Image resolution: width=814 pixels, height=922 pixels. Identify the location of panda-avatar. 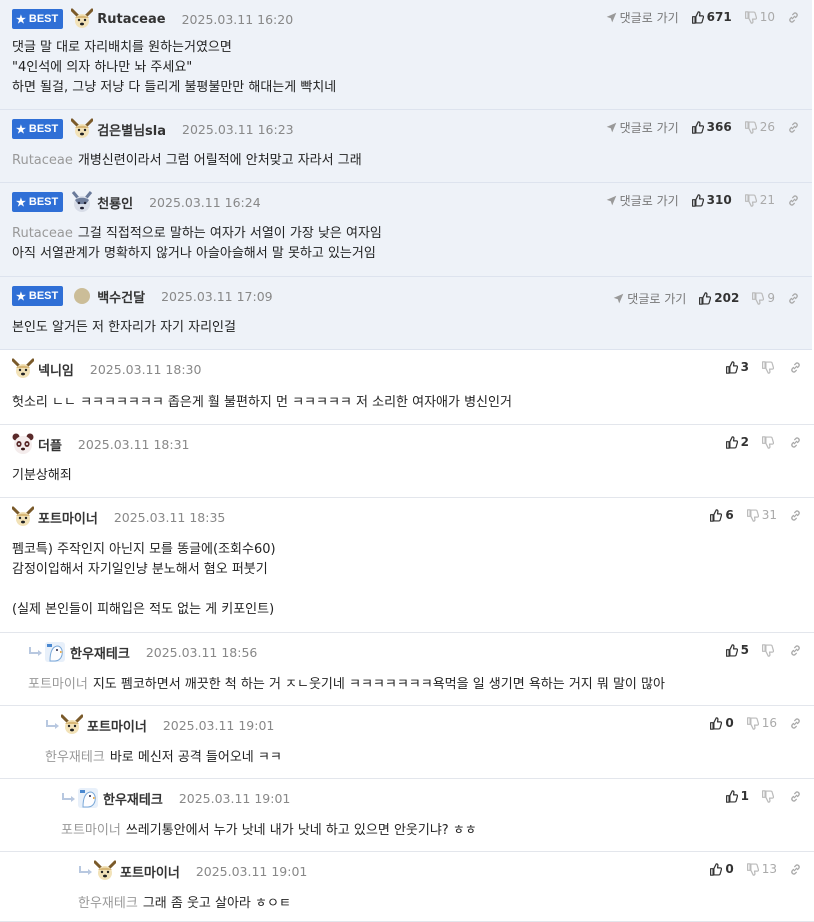
(23, 444).